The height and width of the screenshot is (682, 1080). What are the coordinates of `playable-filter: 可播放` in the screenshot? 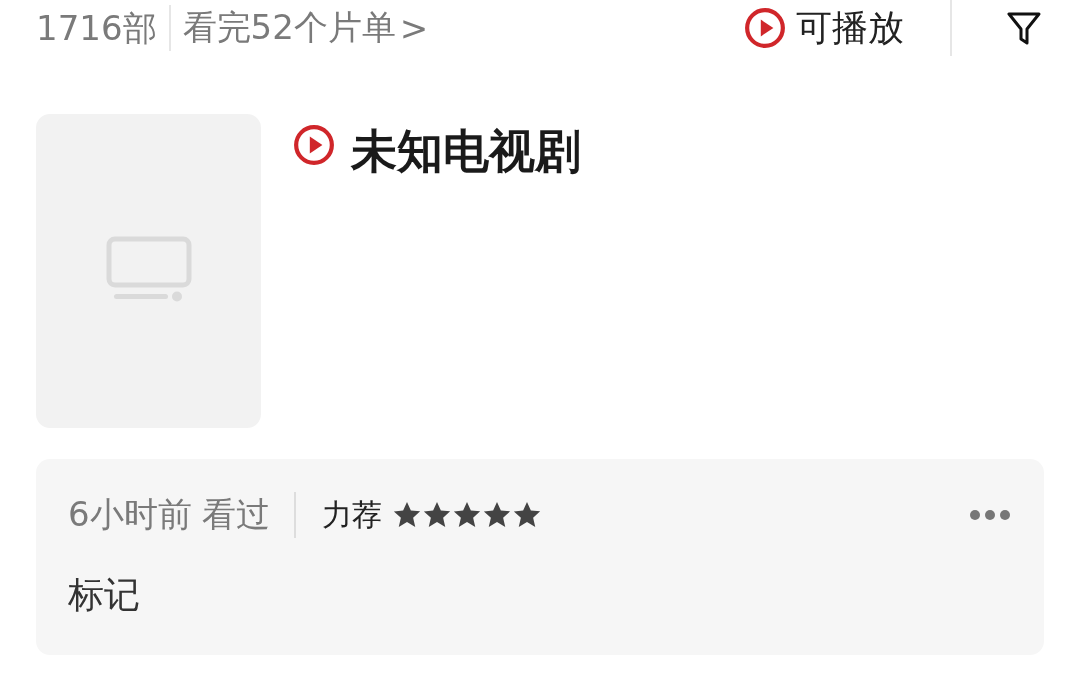 It's located at (848, 28).